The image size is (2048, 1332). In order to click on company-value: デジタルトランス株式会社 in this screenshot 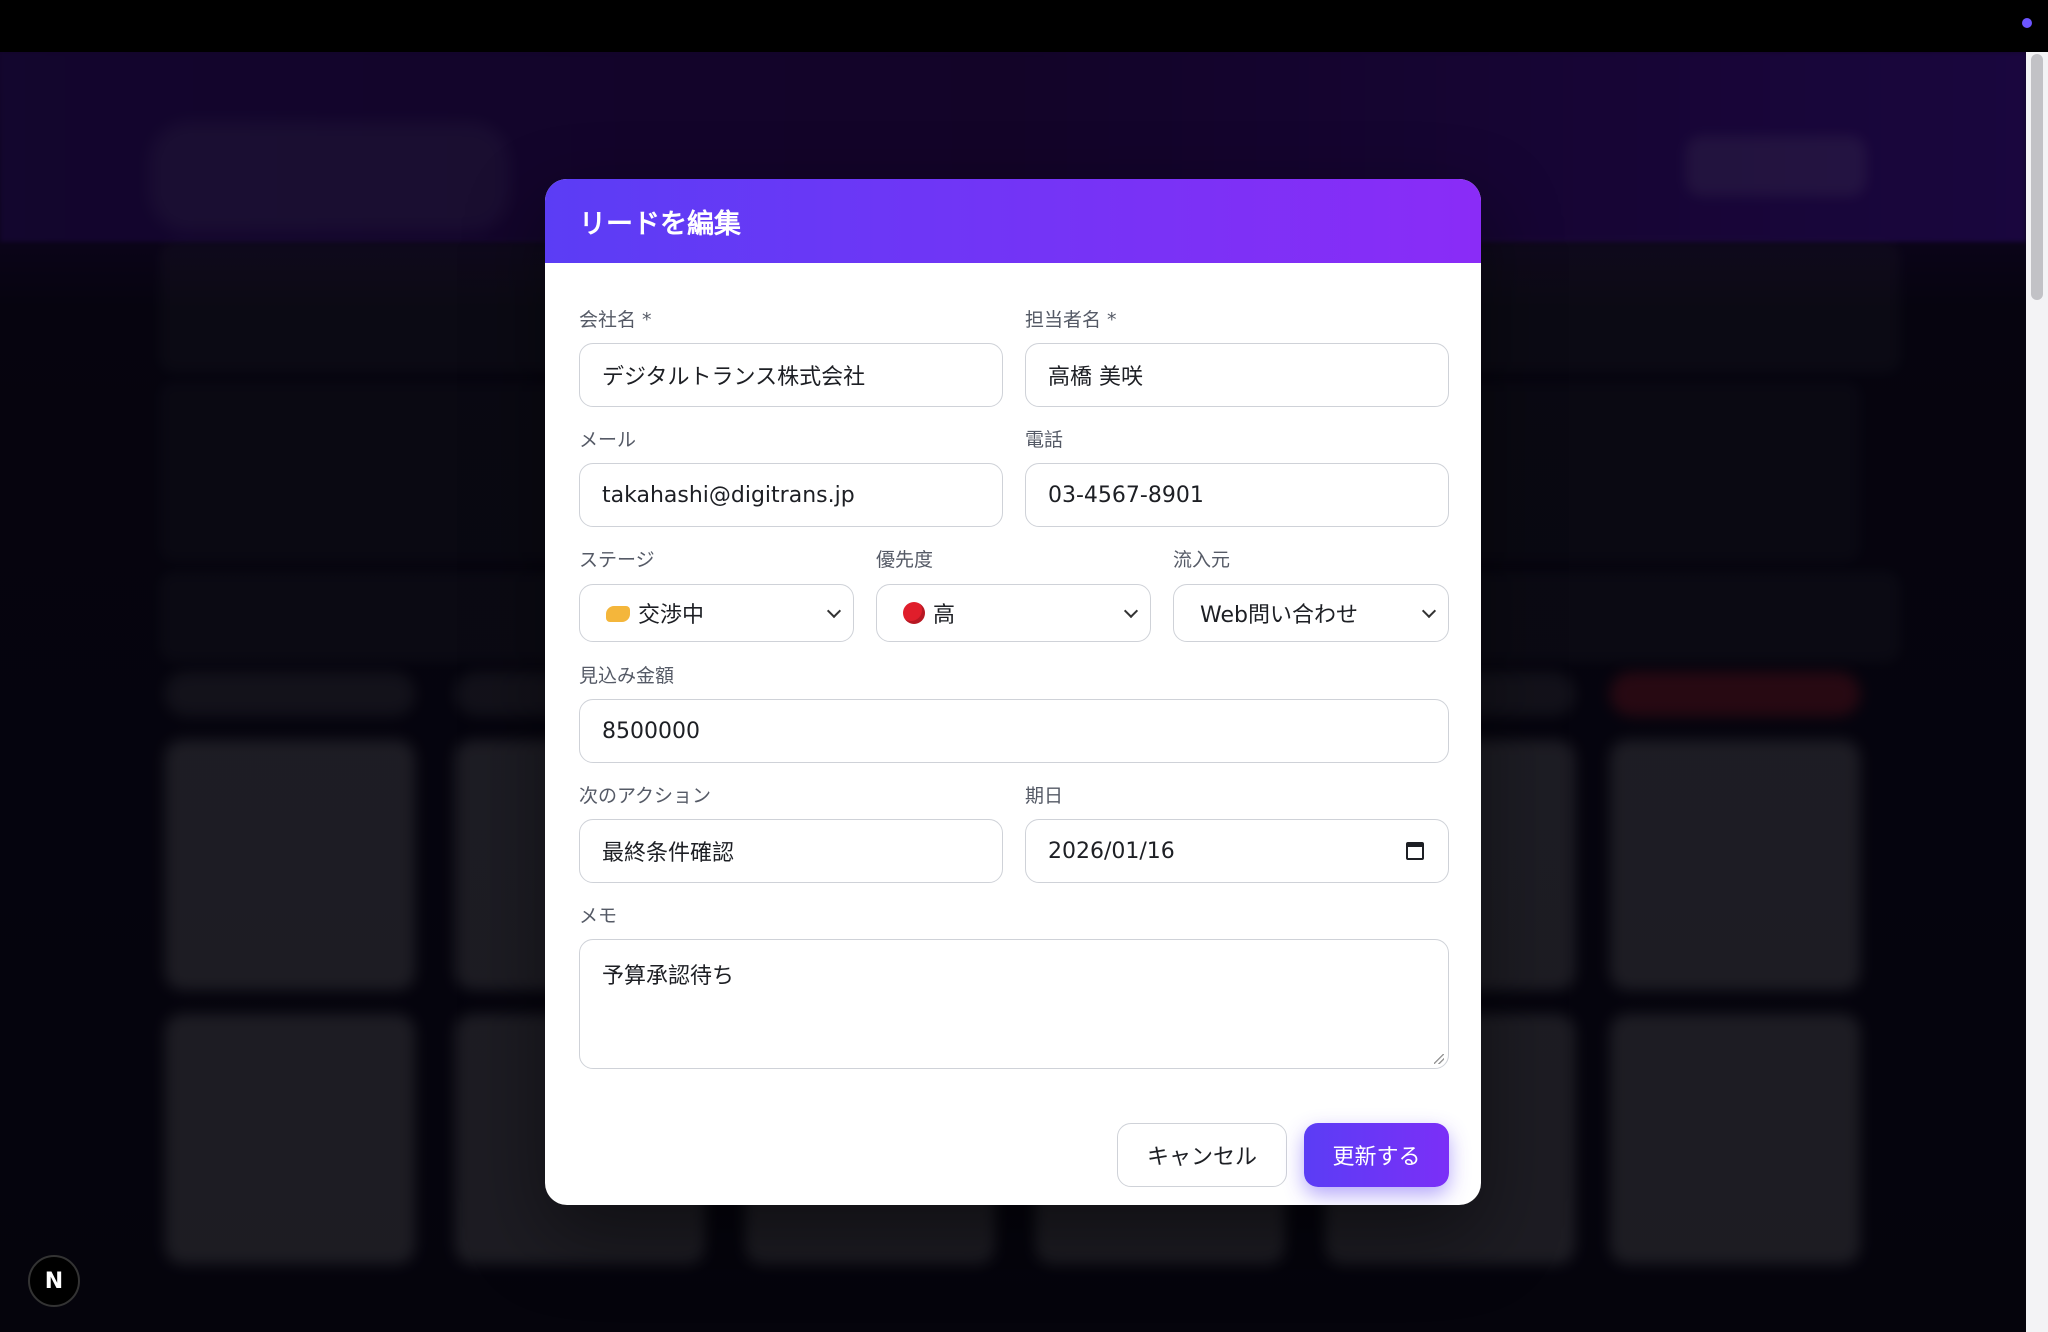, I will do `click(734, 377)`.